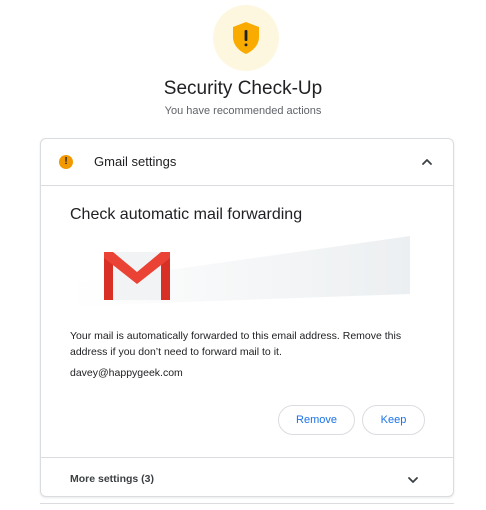  What do you see at coordinates (243, 111) in the screenshot?
I see `page-subtitle: You have recommended actions` at bounding box center [243, 111].